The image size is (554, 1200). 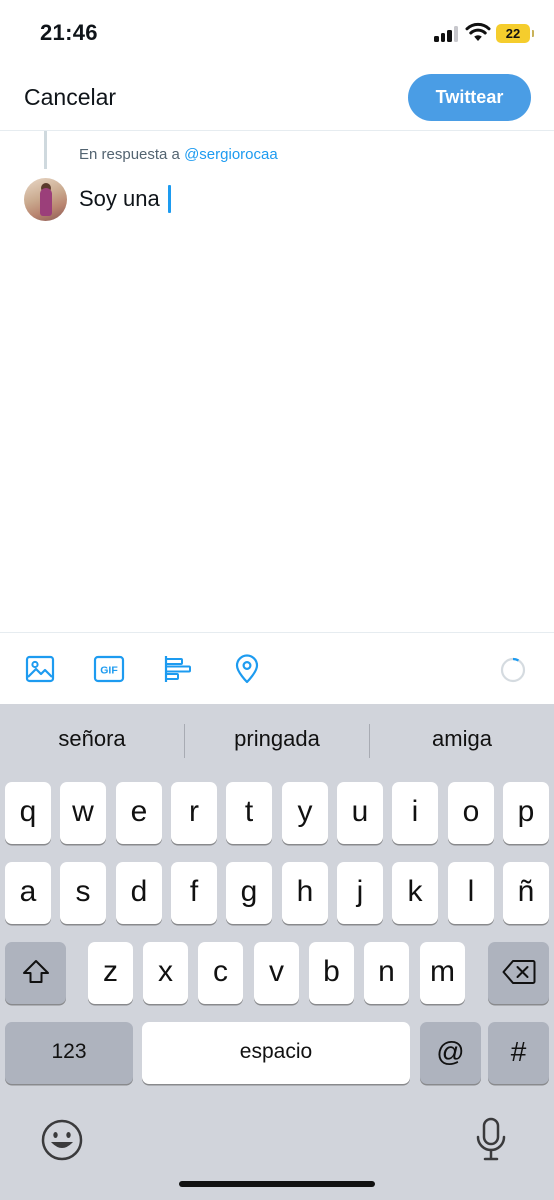 I want to click on key-n: n, so click(x=386, y=973).